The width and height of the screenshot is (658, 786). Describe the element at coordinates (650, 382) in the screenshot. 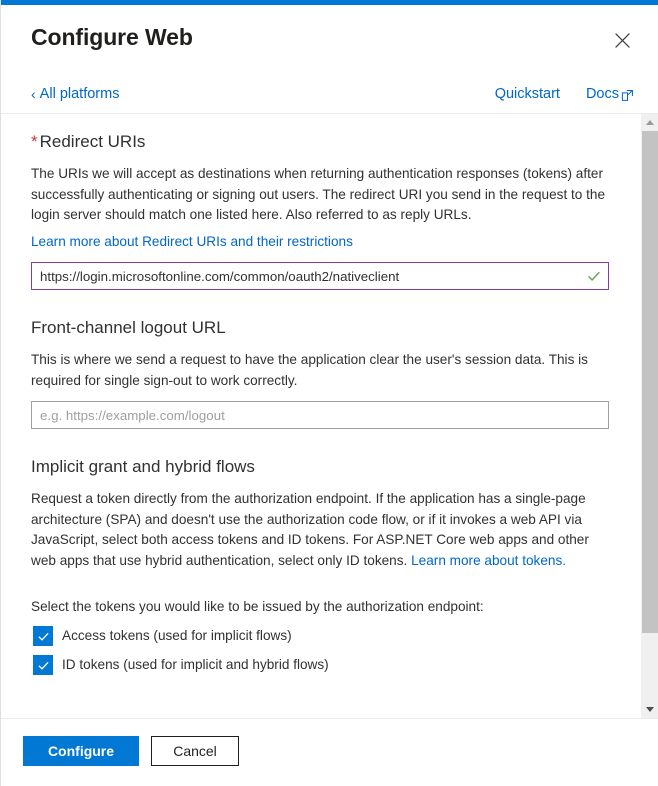

I see `scrollbar-thumb` at that location.